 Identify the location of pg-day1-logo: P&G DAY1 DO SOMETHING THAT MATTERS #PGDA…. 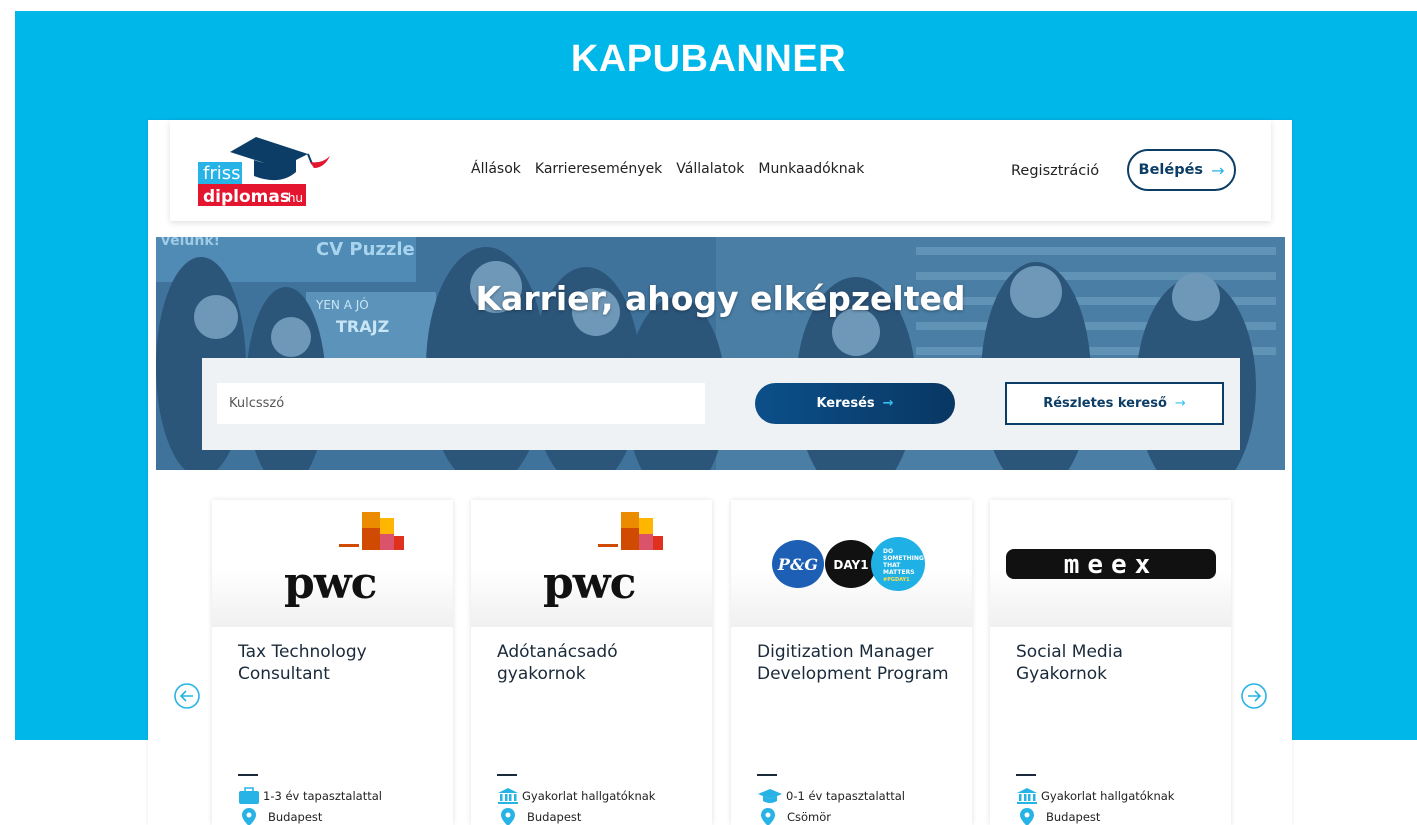
(848, 564).